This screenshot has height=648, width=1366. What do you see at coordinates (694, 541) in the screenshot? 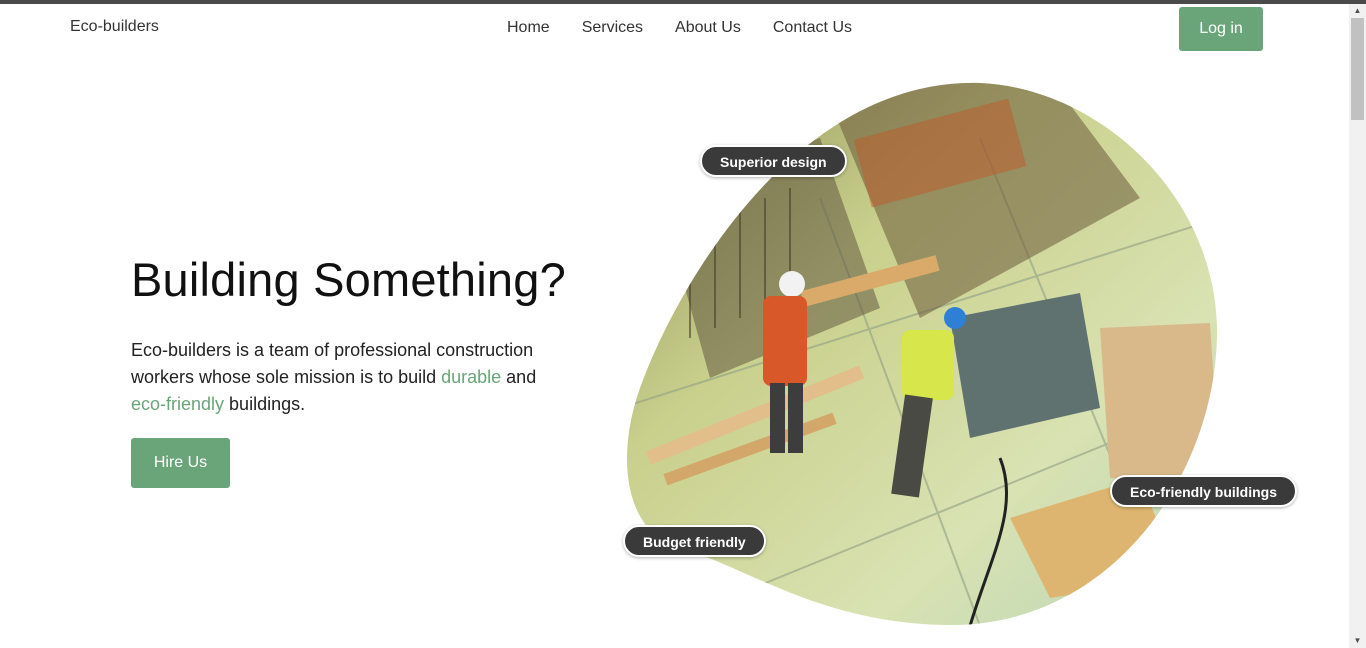
I see `badge-budget-friendly: Budget friendly` at bounding box center [694, 541].